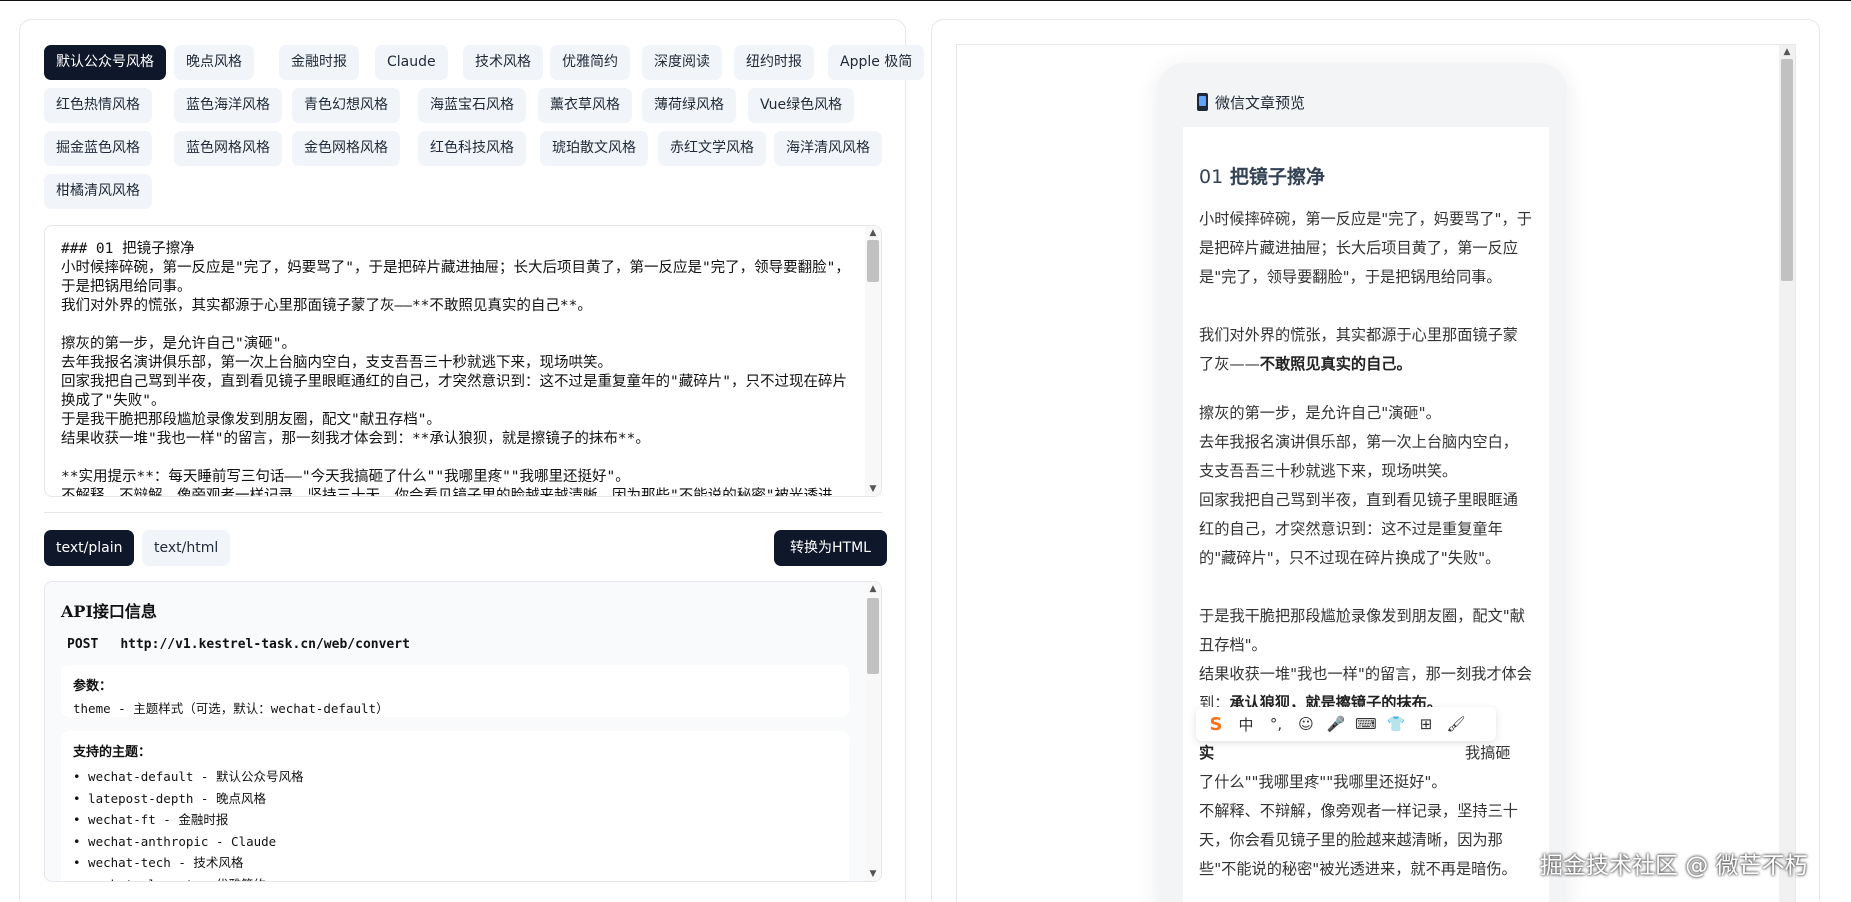 The height and width of the screenshot is (902, 1851). I want to click on microphone-icon: 🎤, so click(1336, 724).